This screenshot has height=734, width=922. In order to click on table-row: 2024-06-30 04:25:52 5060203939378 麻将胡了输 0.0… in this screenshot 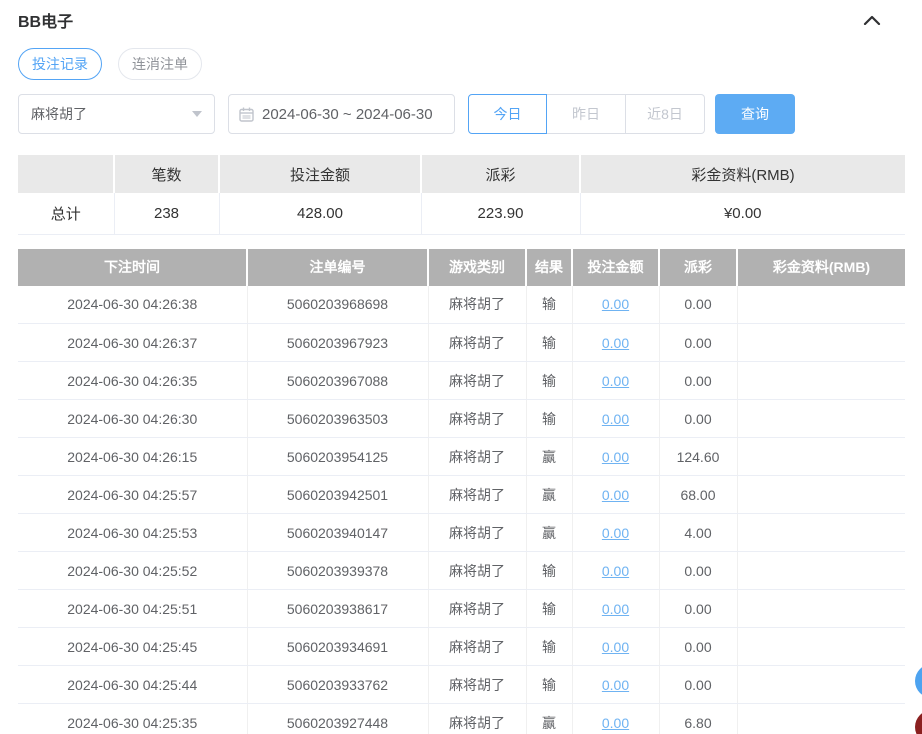, I will do `click(461, 570)`.